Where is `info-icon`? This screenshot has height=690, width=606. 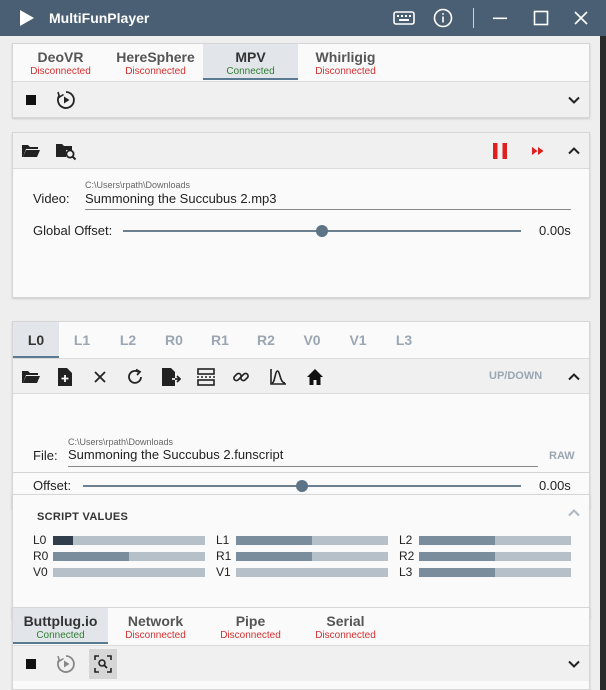 info-icon is located at coordinates (443, 18).